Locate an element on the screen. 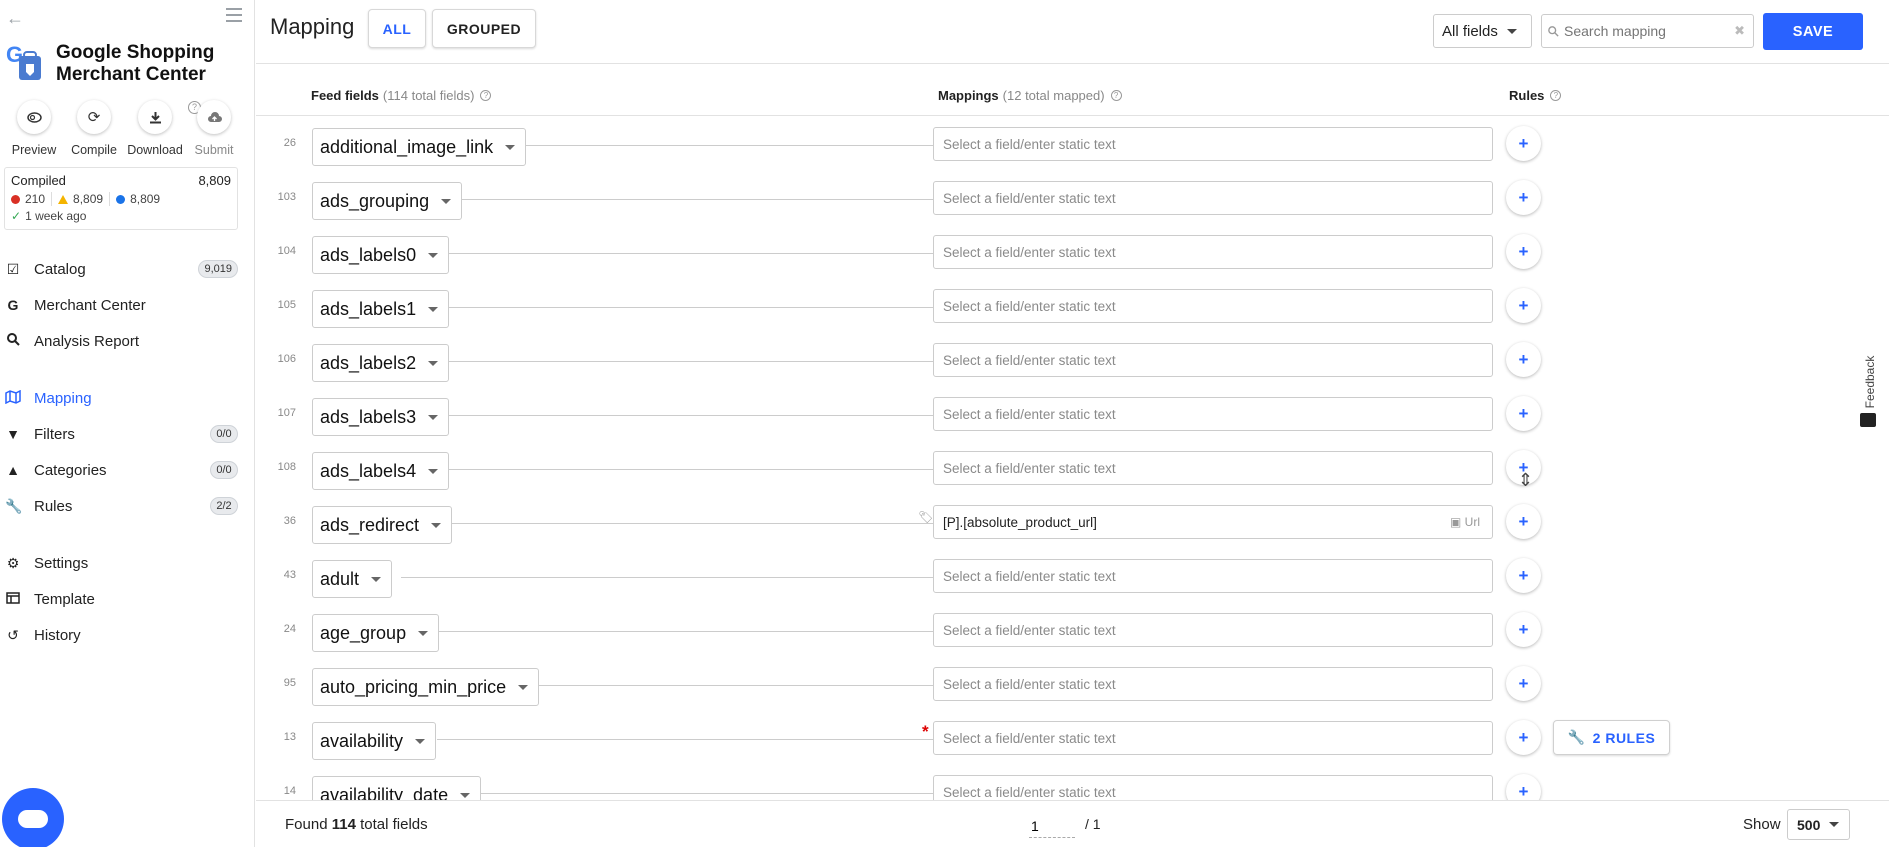 The image size is (1889, 847). sidebar-item-analysis-report: Analysis Report is located at coordinates (122, 341).